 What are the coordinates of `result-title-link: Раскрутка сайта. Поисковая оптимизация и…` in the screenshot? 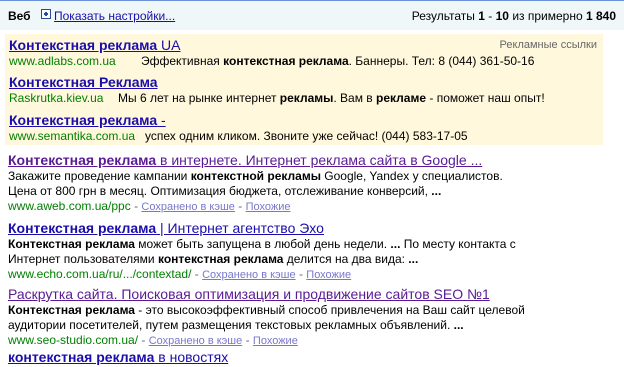 It's located at (249, 294).